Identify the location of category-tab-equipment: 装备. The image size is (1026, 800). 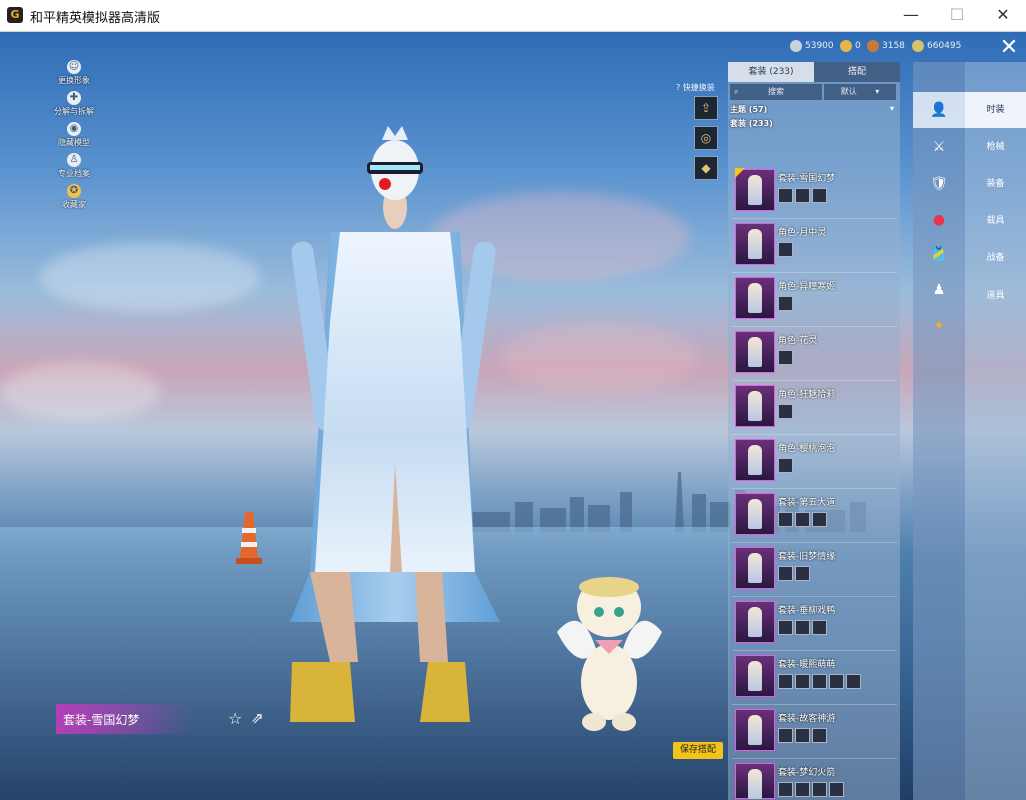
(995, 184).